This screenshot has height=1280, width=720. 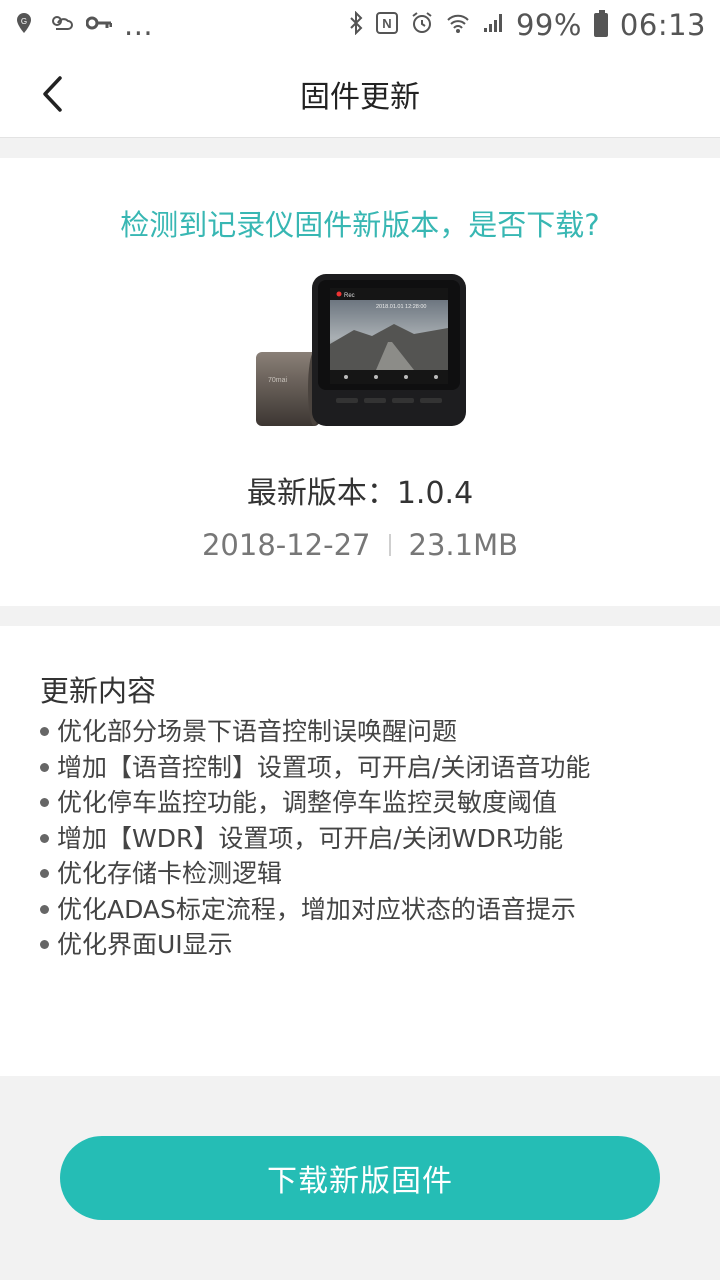 What do you see at coordinates (422, 25) in the screenshot?
I see `alarm-icon` at bounding box center [422, 25].